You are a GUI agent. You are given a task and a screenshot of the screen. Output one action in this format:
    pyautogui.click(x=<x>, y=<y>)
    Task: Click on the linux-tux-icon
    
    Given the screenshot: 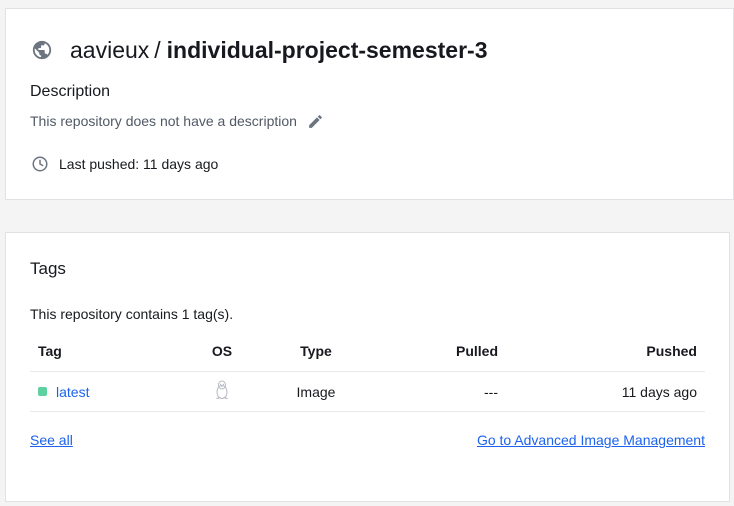 What is the action you would take?
    pyautogui.click(x=222, y=390)
    